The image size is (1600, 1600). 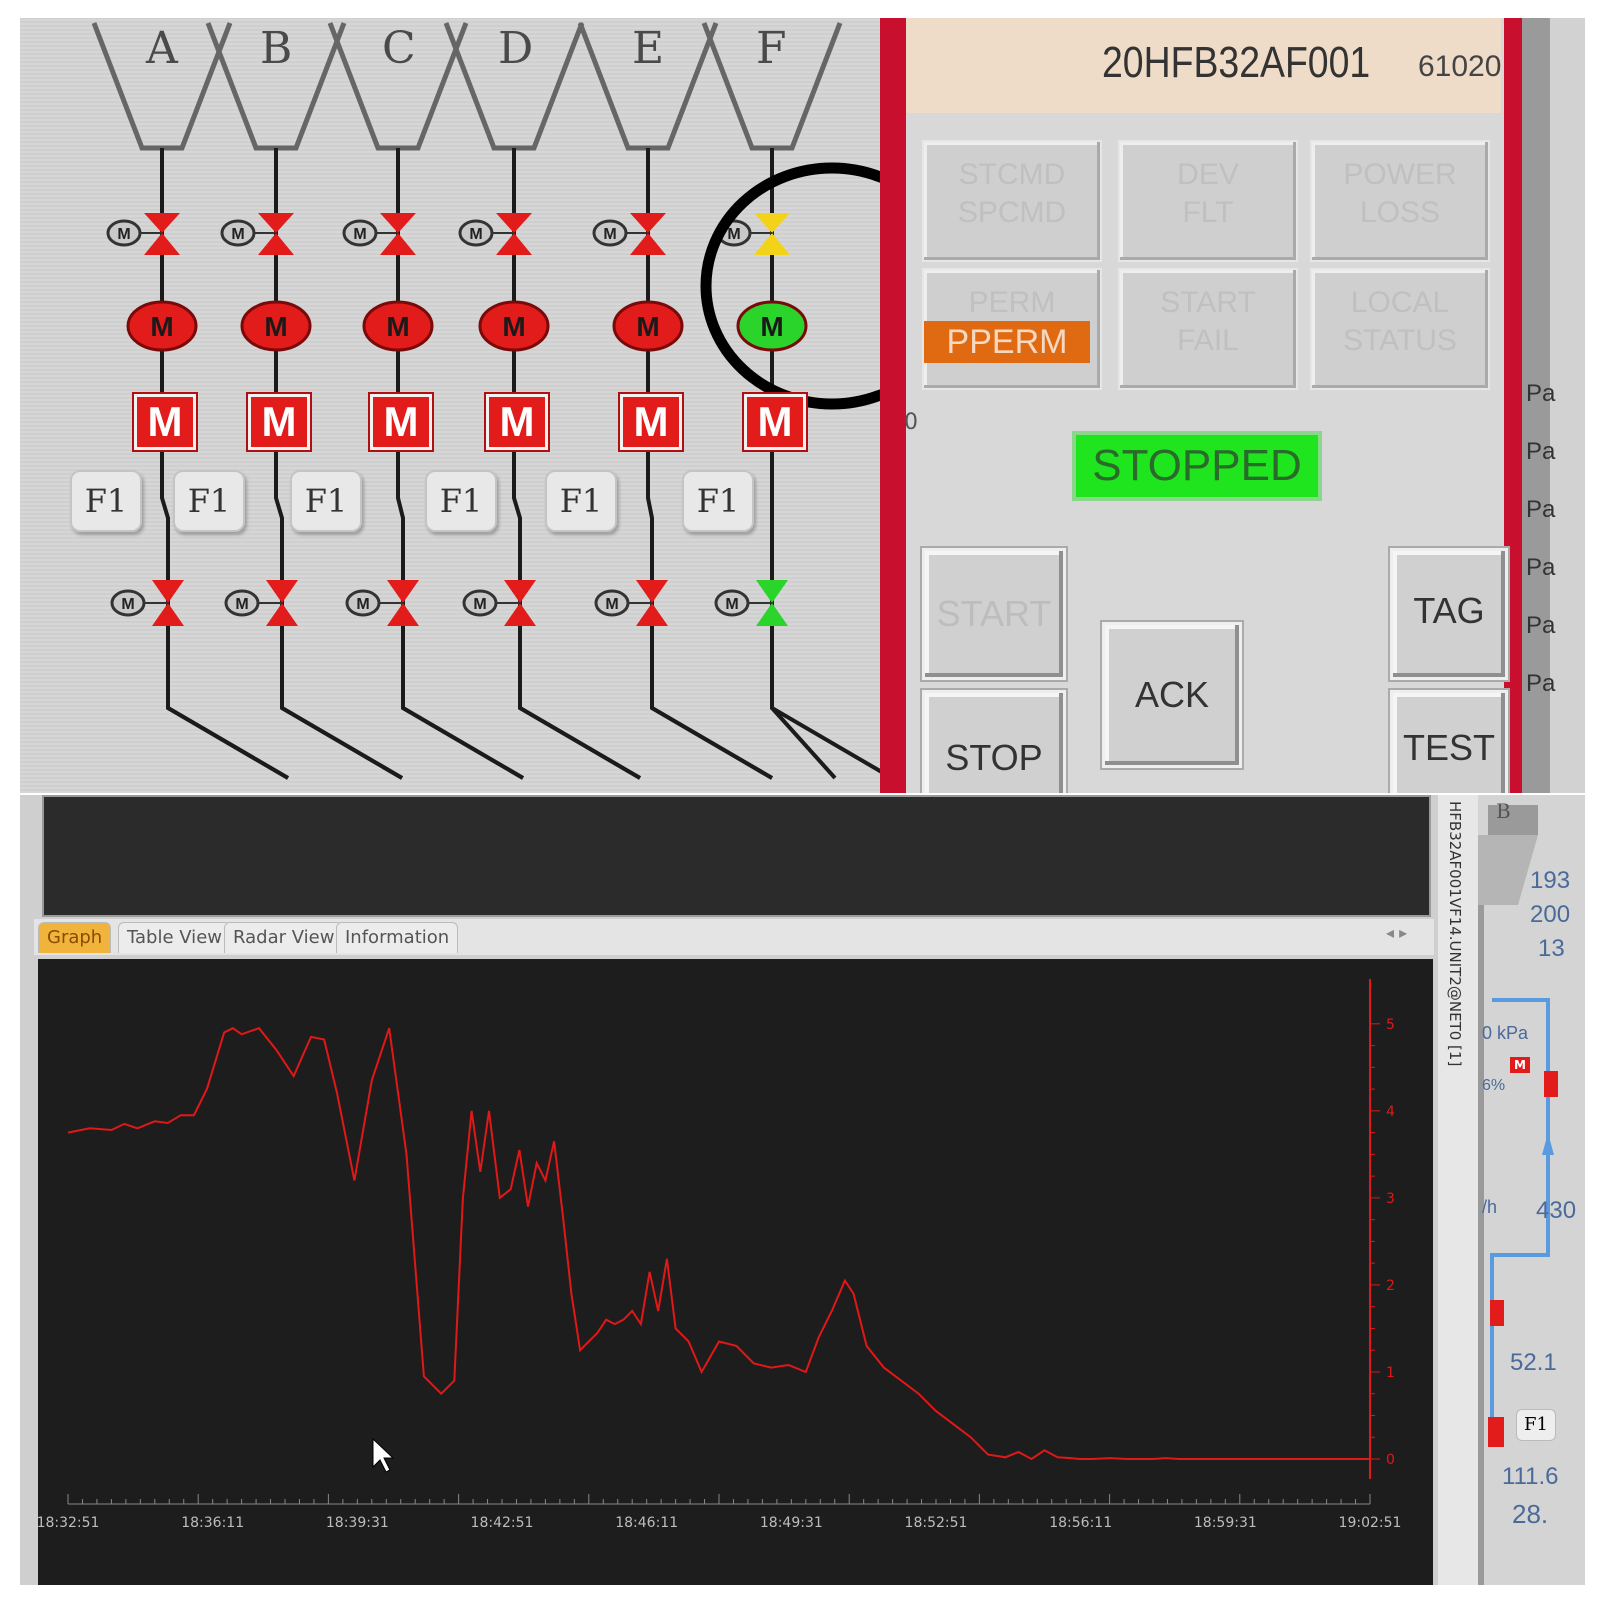 I want to click on status-cell-text: FLT, so click(x=1208, y=212).